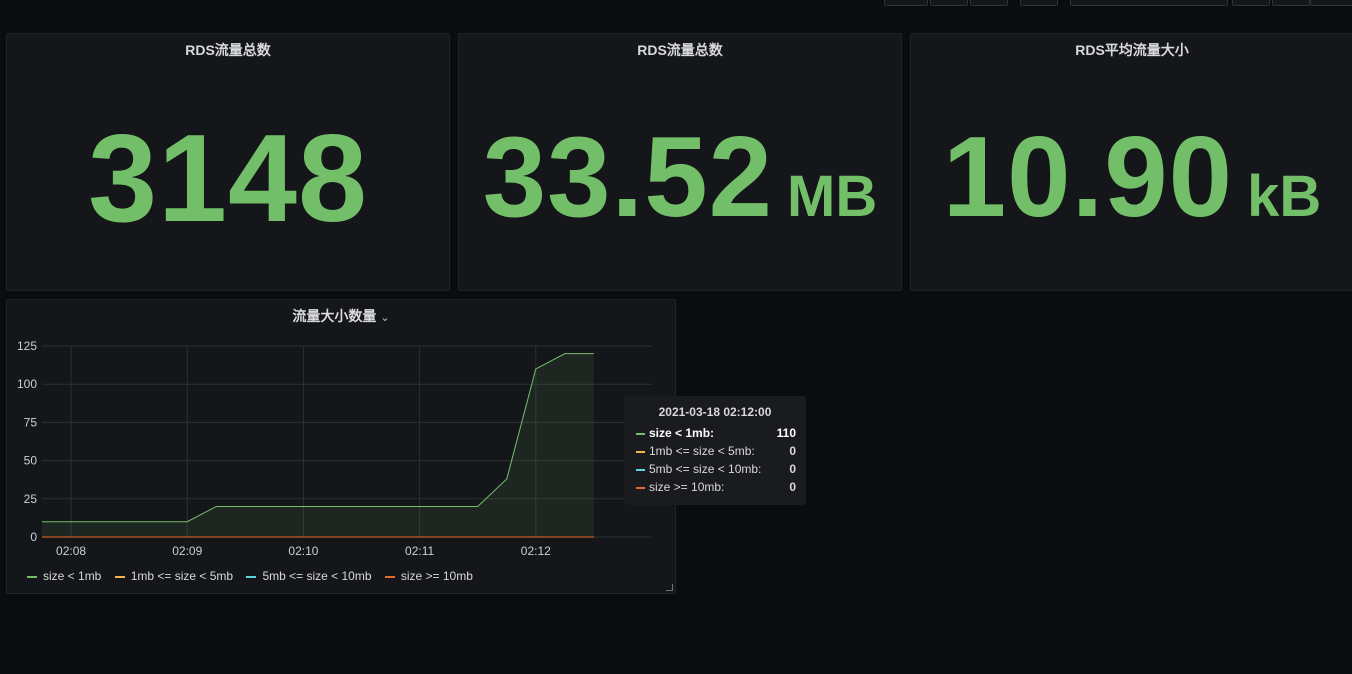 Image resolution: width=1352 pixels, height=674 pixels. What do you see at coordinates (71, 551) in the screenshot?
I see `x-tick-label: 02:08` at bounding box center [71, 551].